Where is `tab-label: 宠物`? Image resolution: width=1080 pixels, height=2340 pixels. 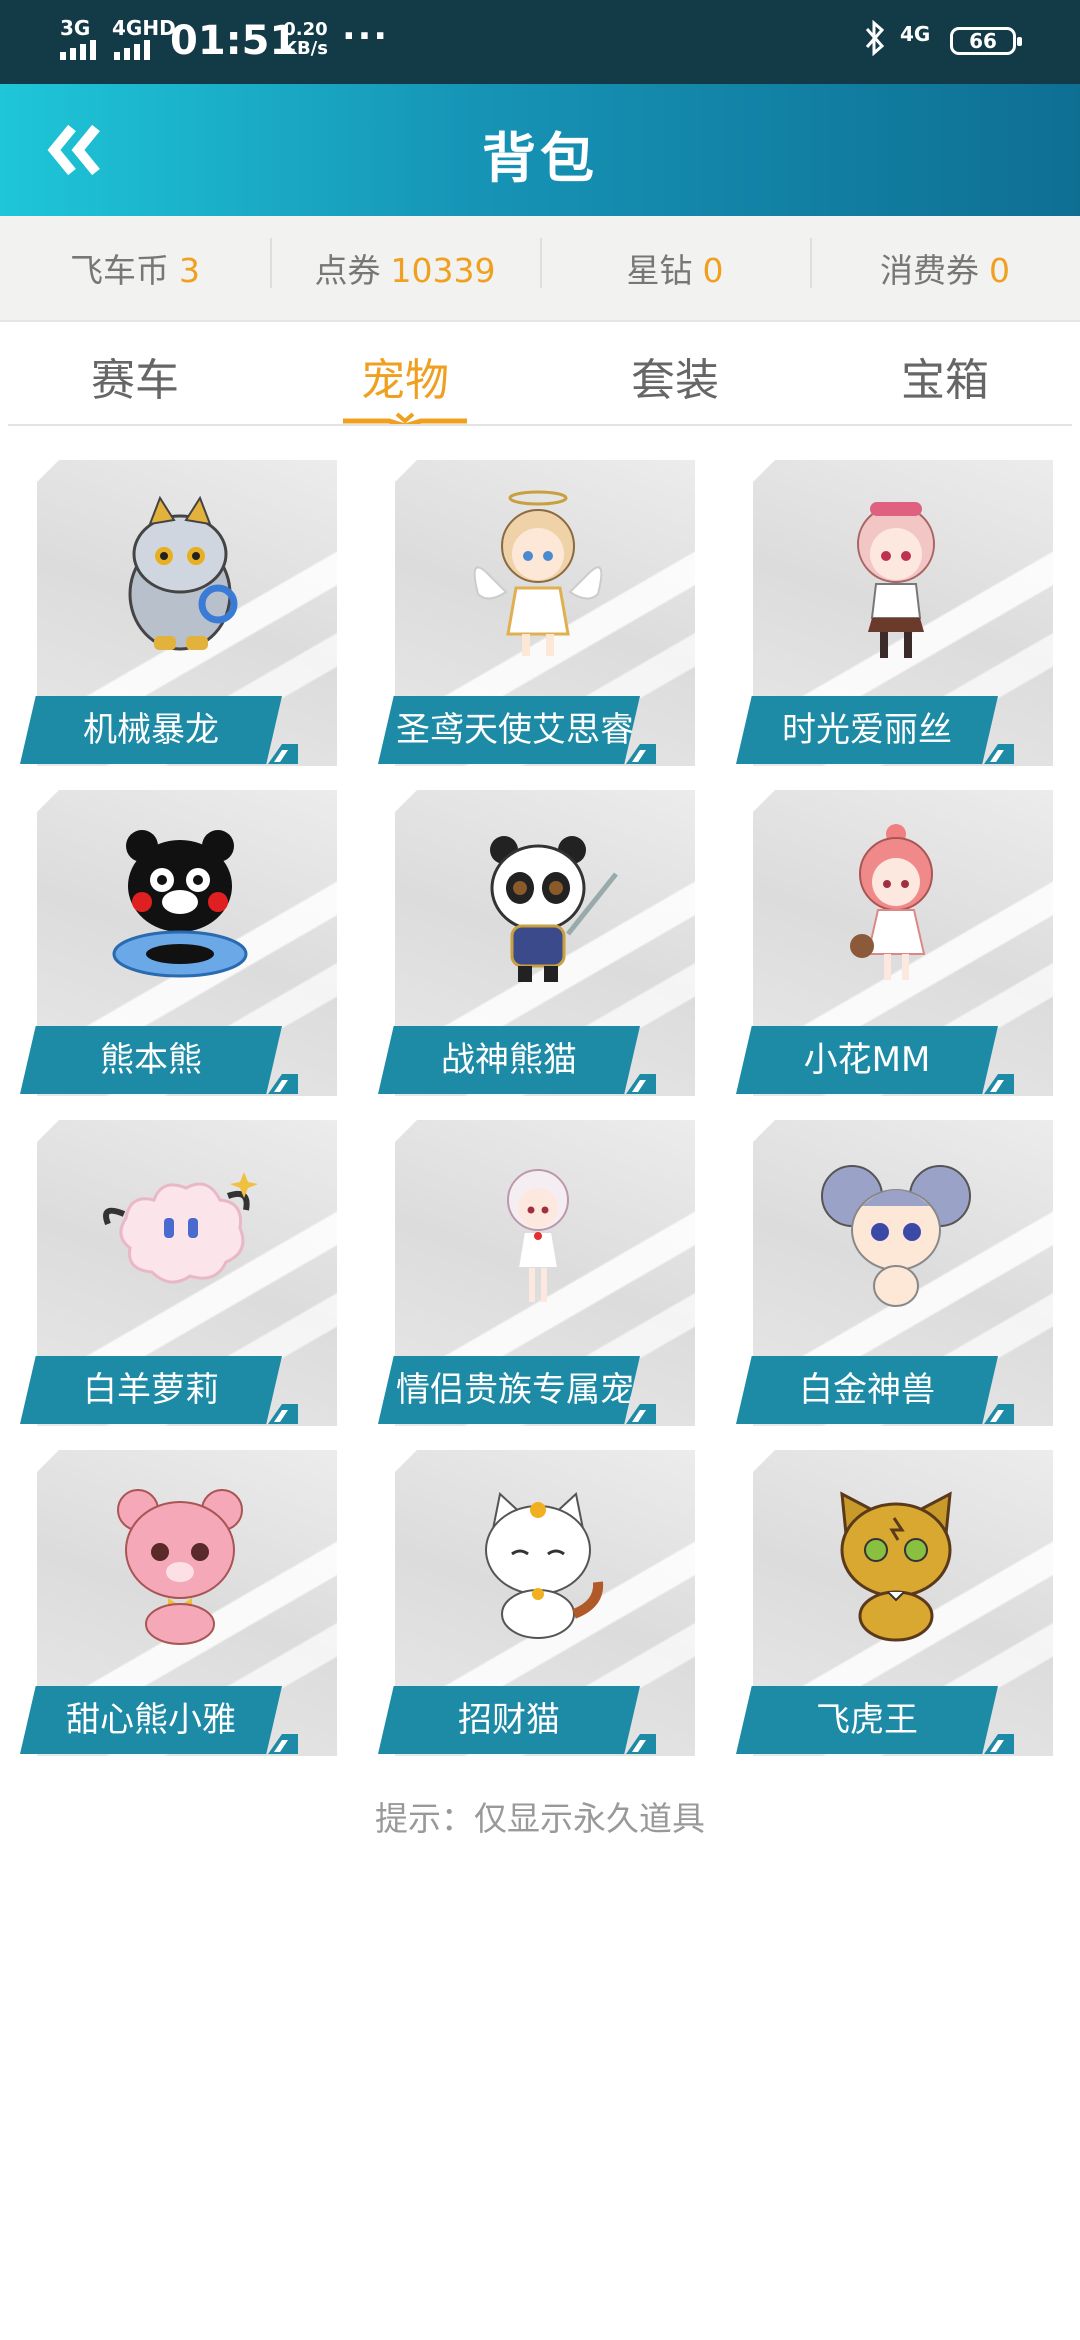 tab-label: 宠物 is located at coordinates (405, 380).